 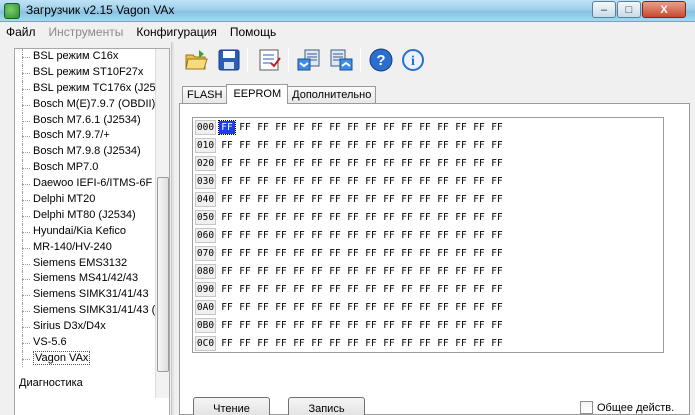 What do you see at coordinates (257, 94) in the screenshot?
I see `tab-eeprom: EEPROM` at bounding box center [257, 94].